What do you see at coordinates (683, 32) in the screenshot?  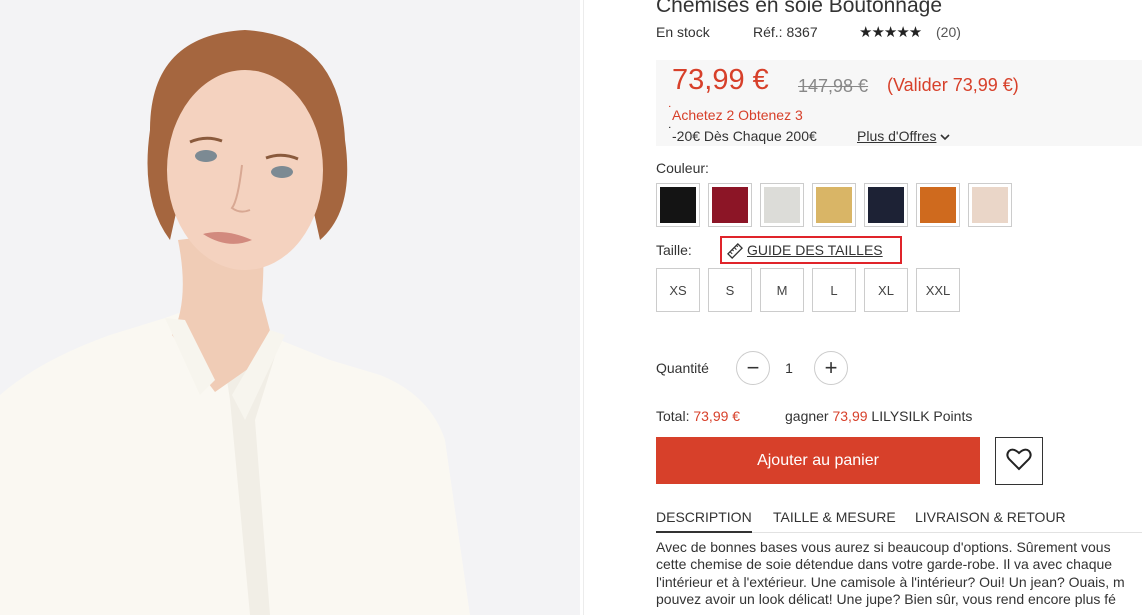 I see `stock-status: En stock` at bounding box center [683, 32].